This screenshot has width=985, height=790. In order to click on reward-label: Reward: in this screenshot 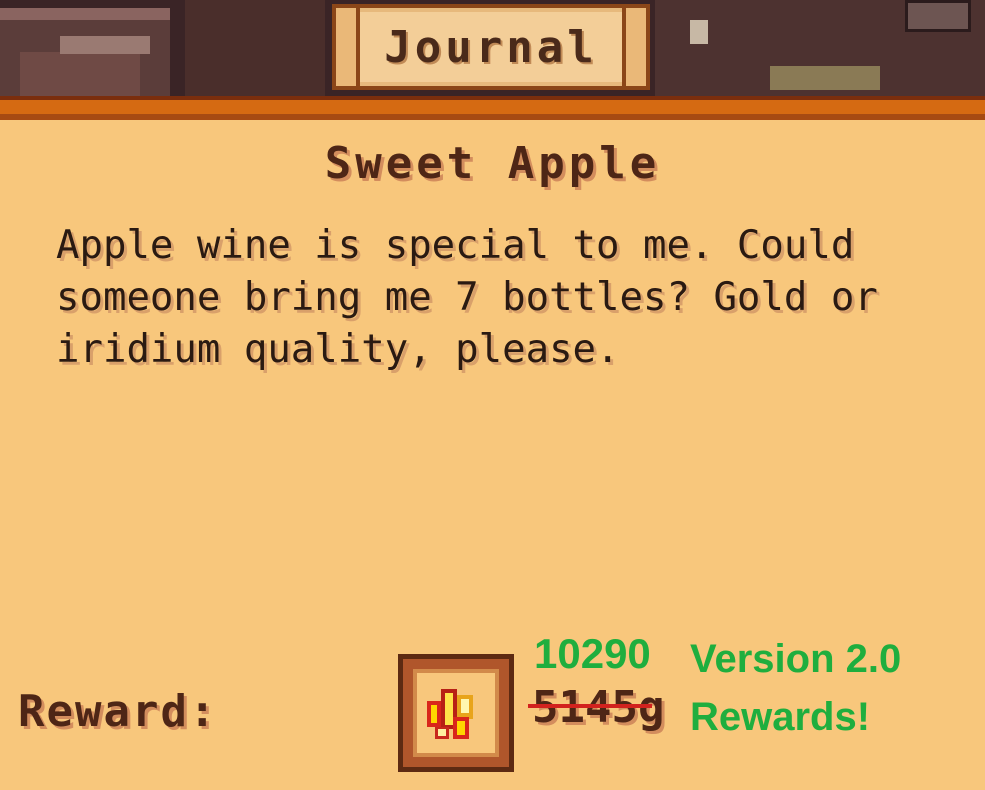, I will do `click(118, 711)`.